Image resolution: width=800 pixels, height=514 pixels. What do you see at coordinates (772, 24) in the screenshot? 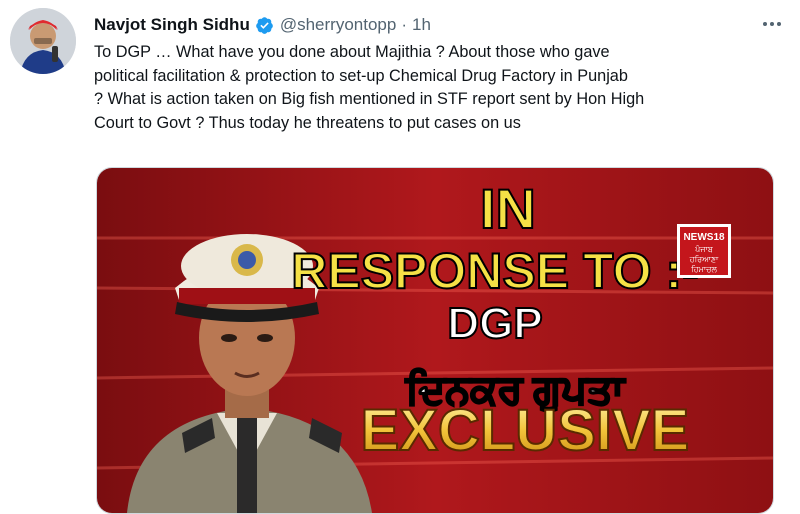
I see `more-options-icon` at bounding box center [772, 24].